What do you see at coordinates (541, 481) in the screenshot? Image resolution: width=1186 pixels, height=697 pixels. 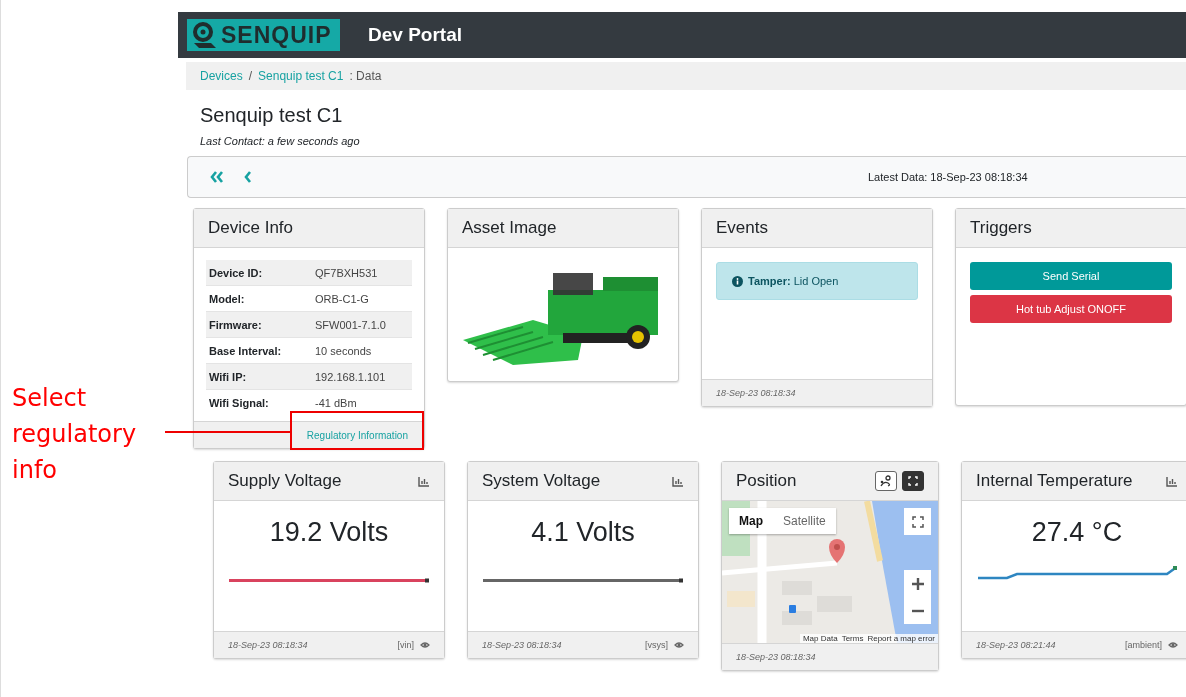 I see `card-title: System Voltage` at bounding box center [541, 481].